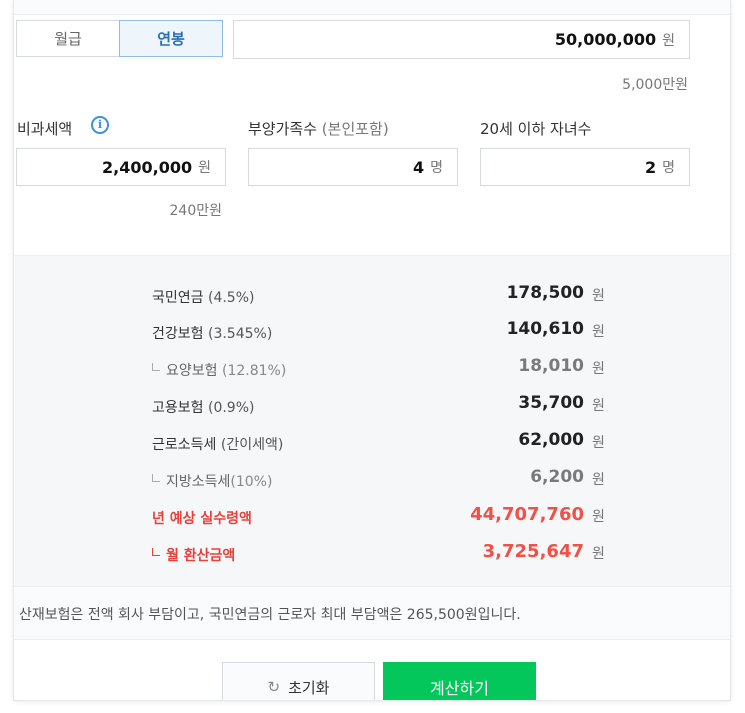 The width and height of the screenshot is (745, 713). I want to click on result-amount: 6,200, so click(557, 477).